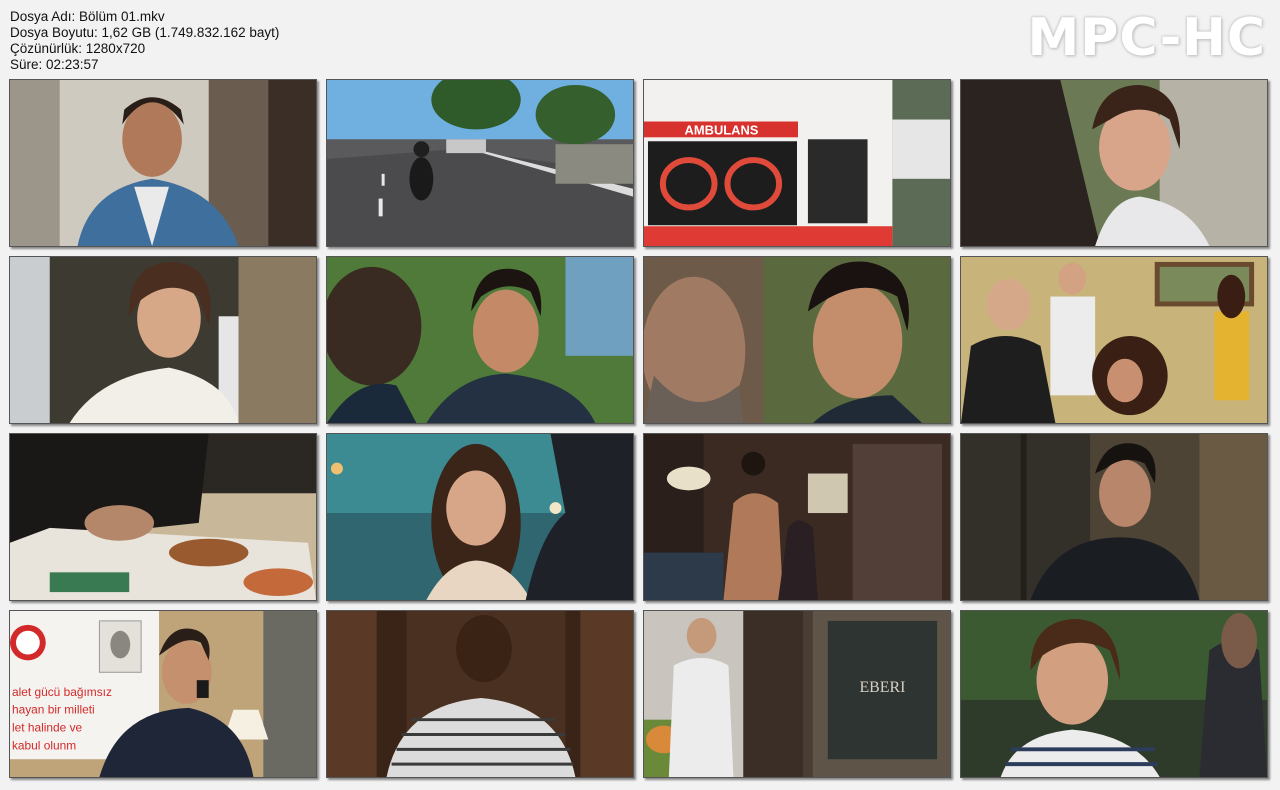 This screenshot has width=1280, height=790. Describe the element at coordinates (78, 48) in the screenshot. I see `resolution: Çözünürlük: 1280x720` at that location.